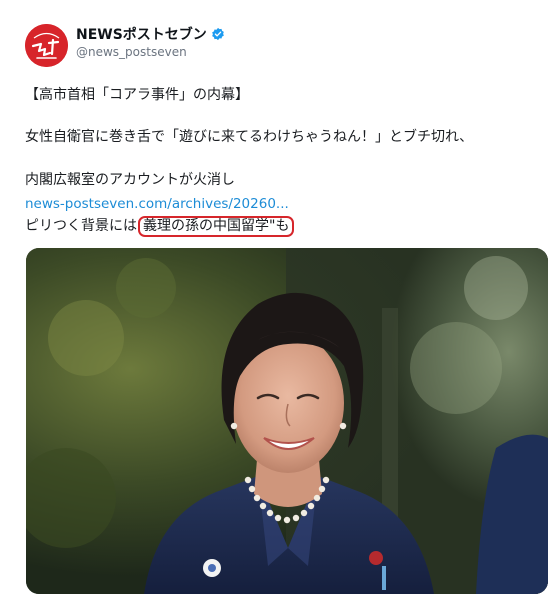 The height and width of the screenshot is (599, 553). Describe the element at coordinates (137, 95) in the screenshot. I see `tweet-text-line-1: 【高市首相「コアラ事件」の内幕】` at that location.